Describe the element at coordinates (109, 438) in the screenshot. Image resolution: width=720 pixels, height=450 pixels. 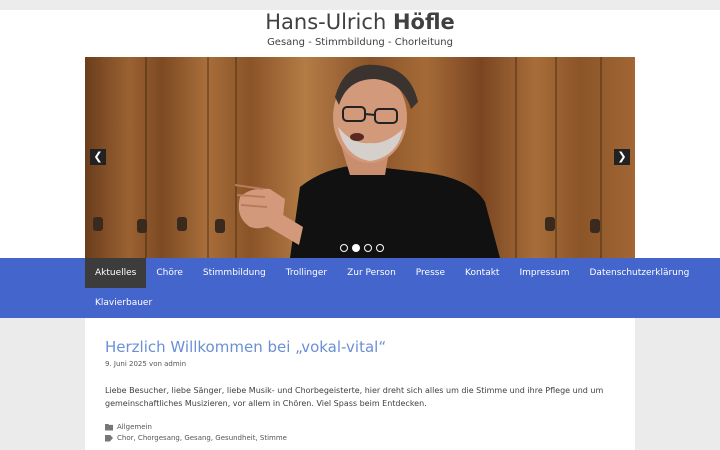
I see `tag-icon` at that location.